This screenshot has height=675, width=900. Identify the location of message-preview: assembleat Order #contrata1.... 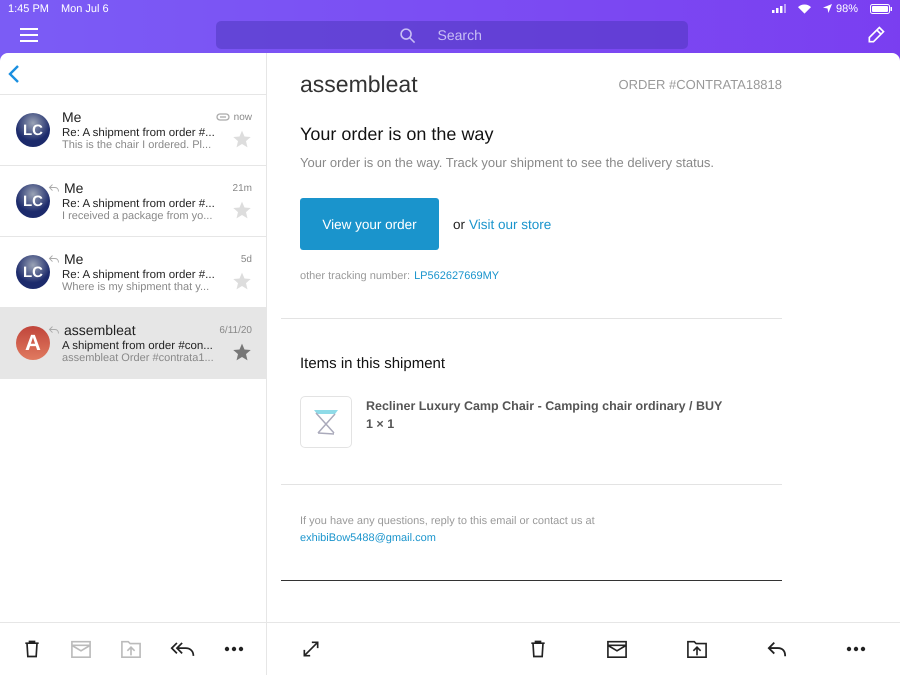
(138, 358).